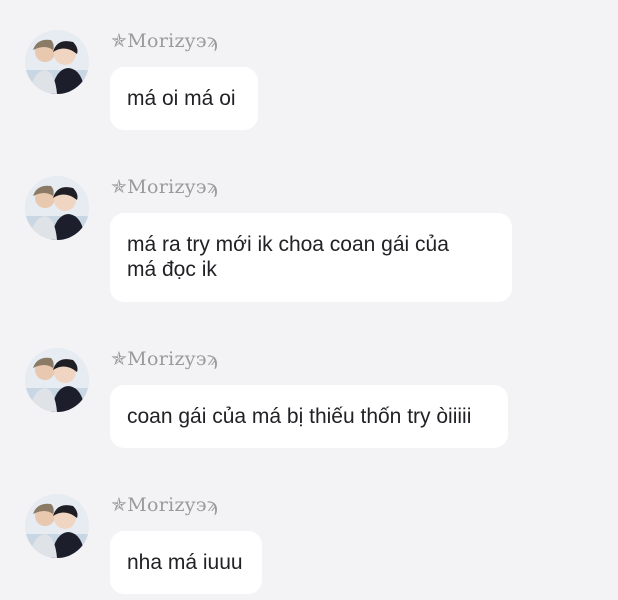 Image resolution: width=618 pixels, height=600 pixels. Describe the element at coordinates (309, 416) in the screenshot. I see `message-bubble: coan gái của má bị thiếu thốn try òiiiii` at that location.